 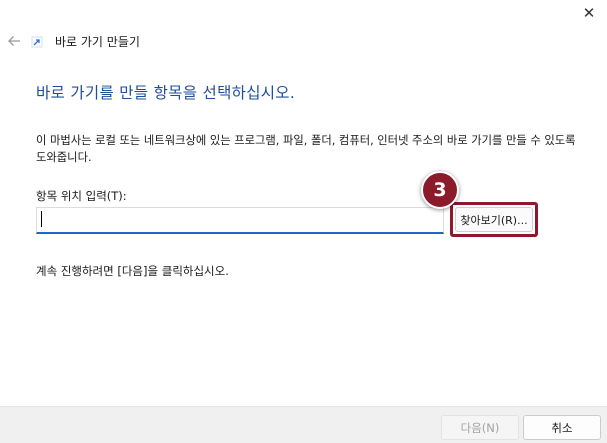 What do you see at coordinates (97, 42) in the screenshot?
I see `wizard-title: 바로 가기 만들기` at bounding box center [97, 42].